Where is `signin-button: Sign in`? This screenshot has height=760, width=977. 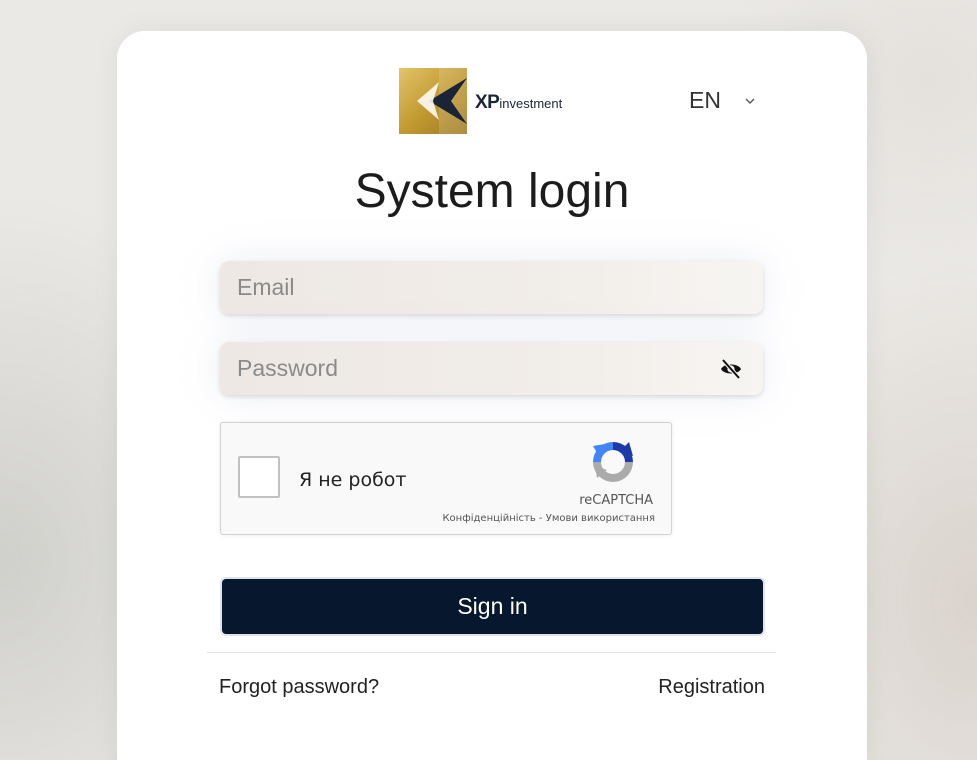
signin-button: Sign in is located at coordinates (492, 606).